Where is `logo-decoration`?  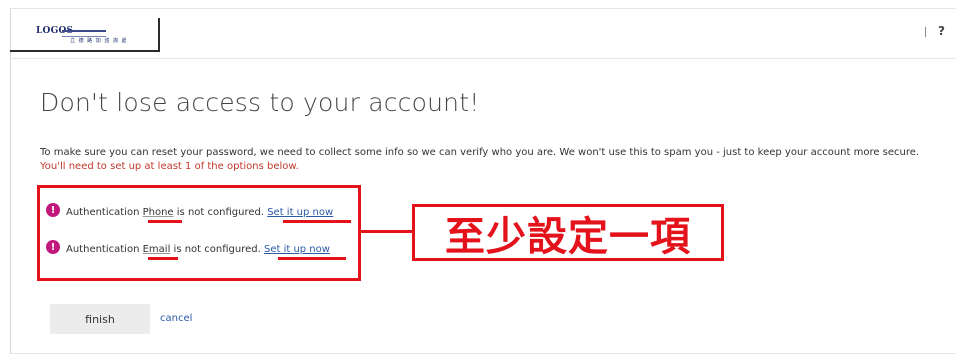 logo-decoration is located at coordinates (84, 33).